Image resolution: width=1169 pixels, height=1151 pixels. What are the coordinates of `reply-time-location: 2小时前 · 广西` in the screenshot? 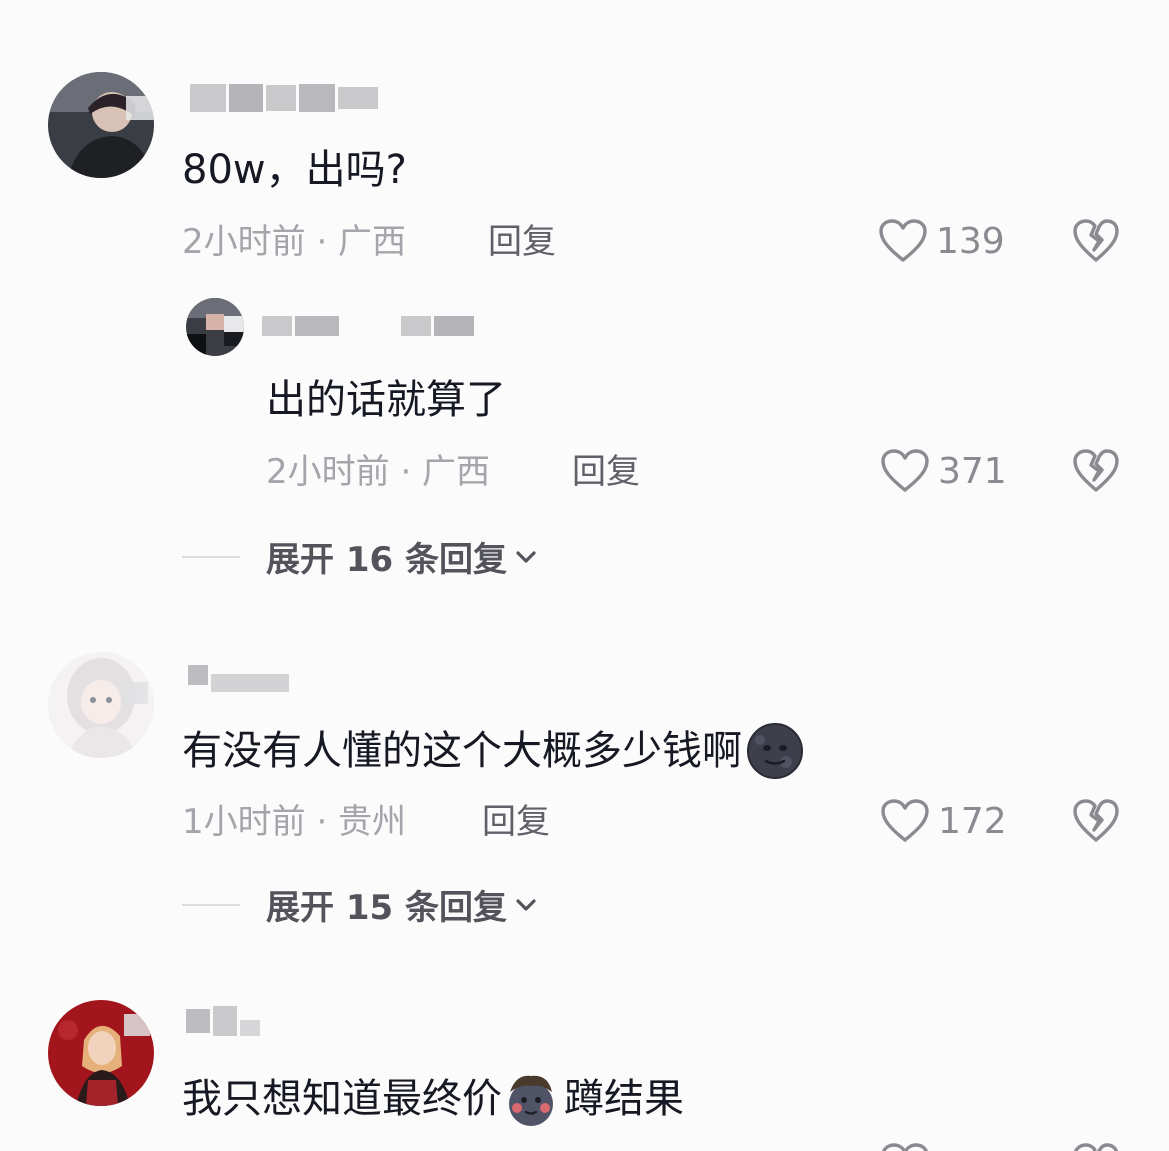 It's located at (378, 472).